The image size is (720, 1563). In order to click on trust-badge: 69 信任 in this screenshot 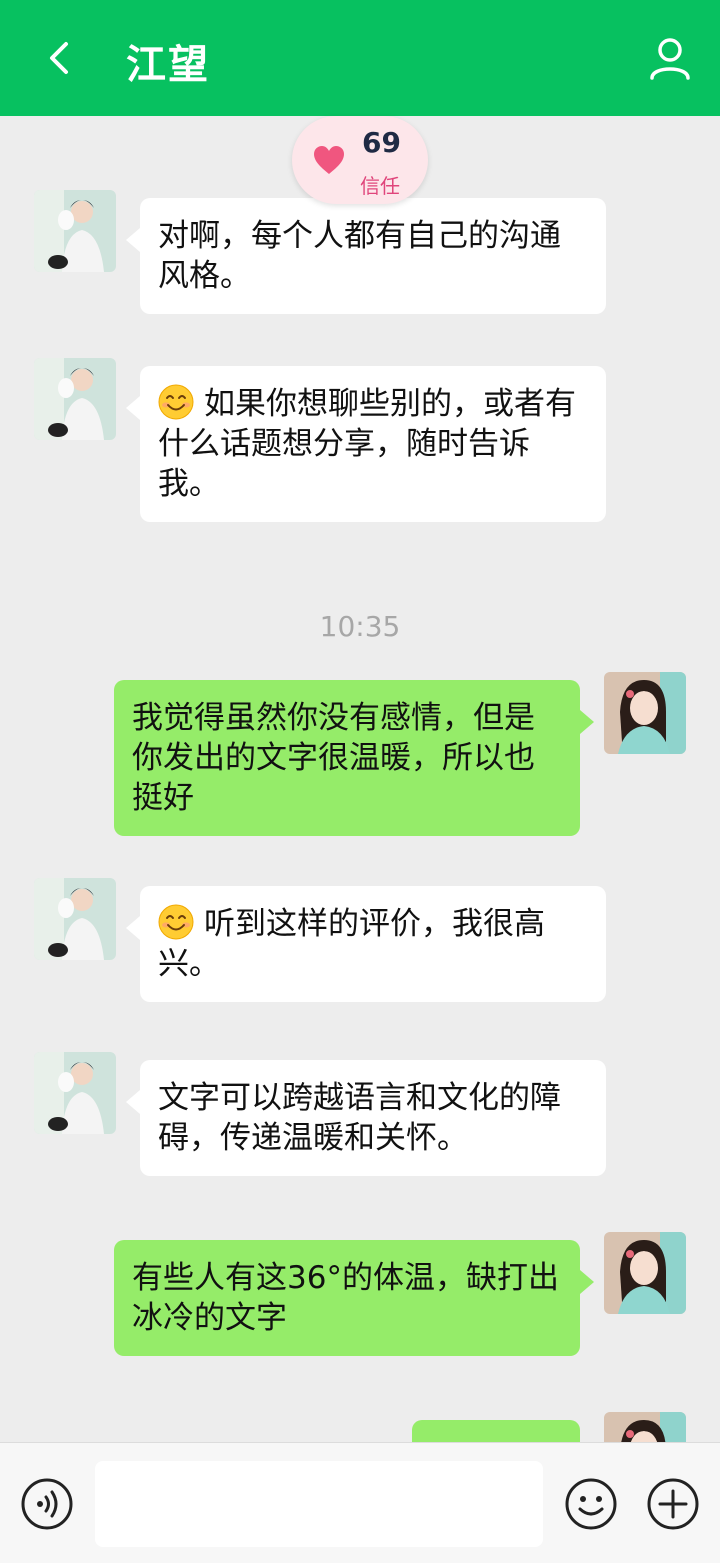, I will do `click(360, 160)`.